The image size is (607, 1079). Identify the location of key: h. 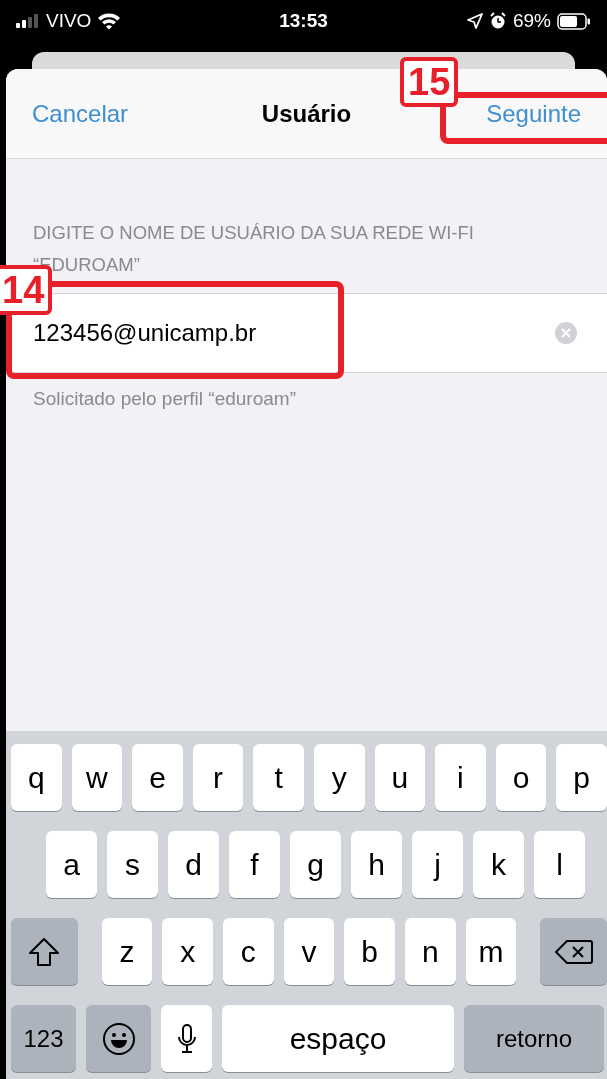
(376, 864).